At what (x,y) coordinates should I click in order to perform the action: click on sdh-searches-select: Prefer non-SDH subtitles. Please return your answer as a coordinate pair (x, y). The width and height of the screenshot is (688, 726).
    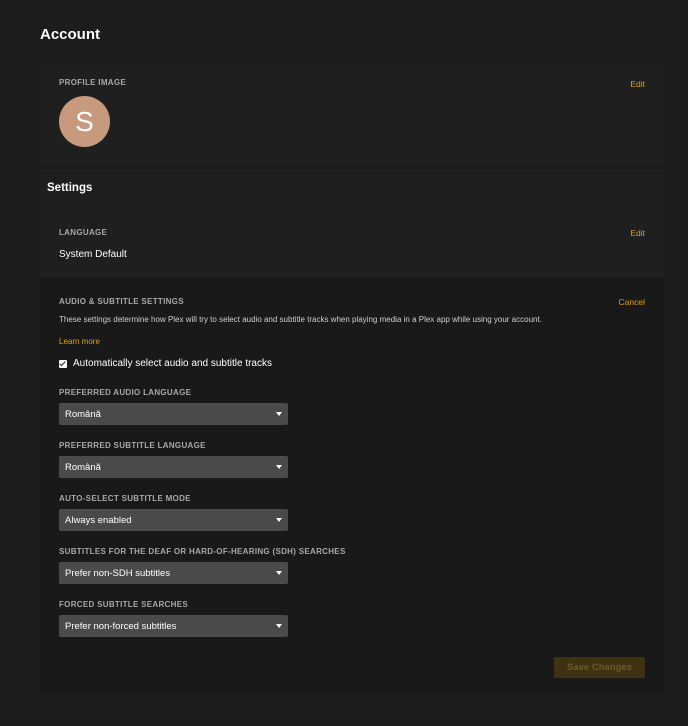
    Looking at the image, I should click on (173, 573).